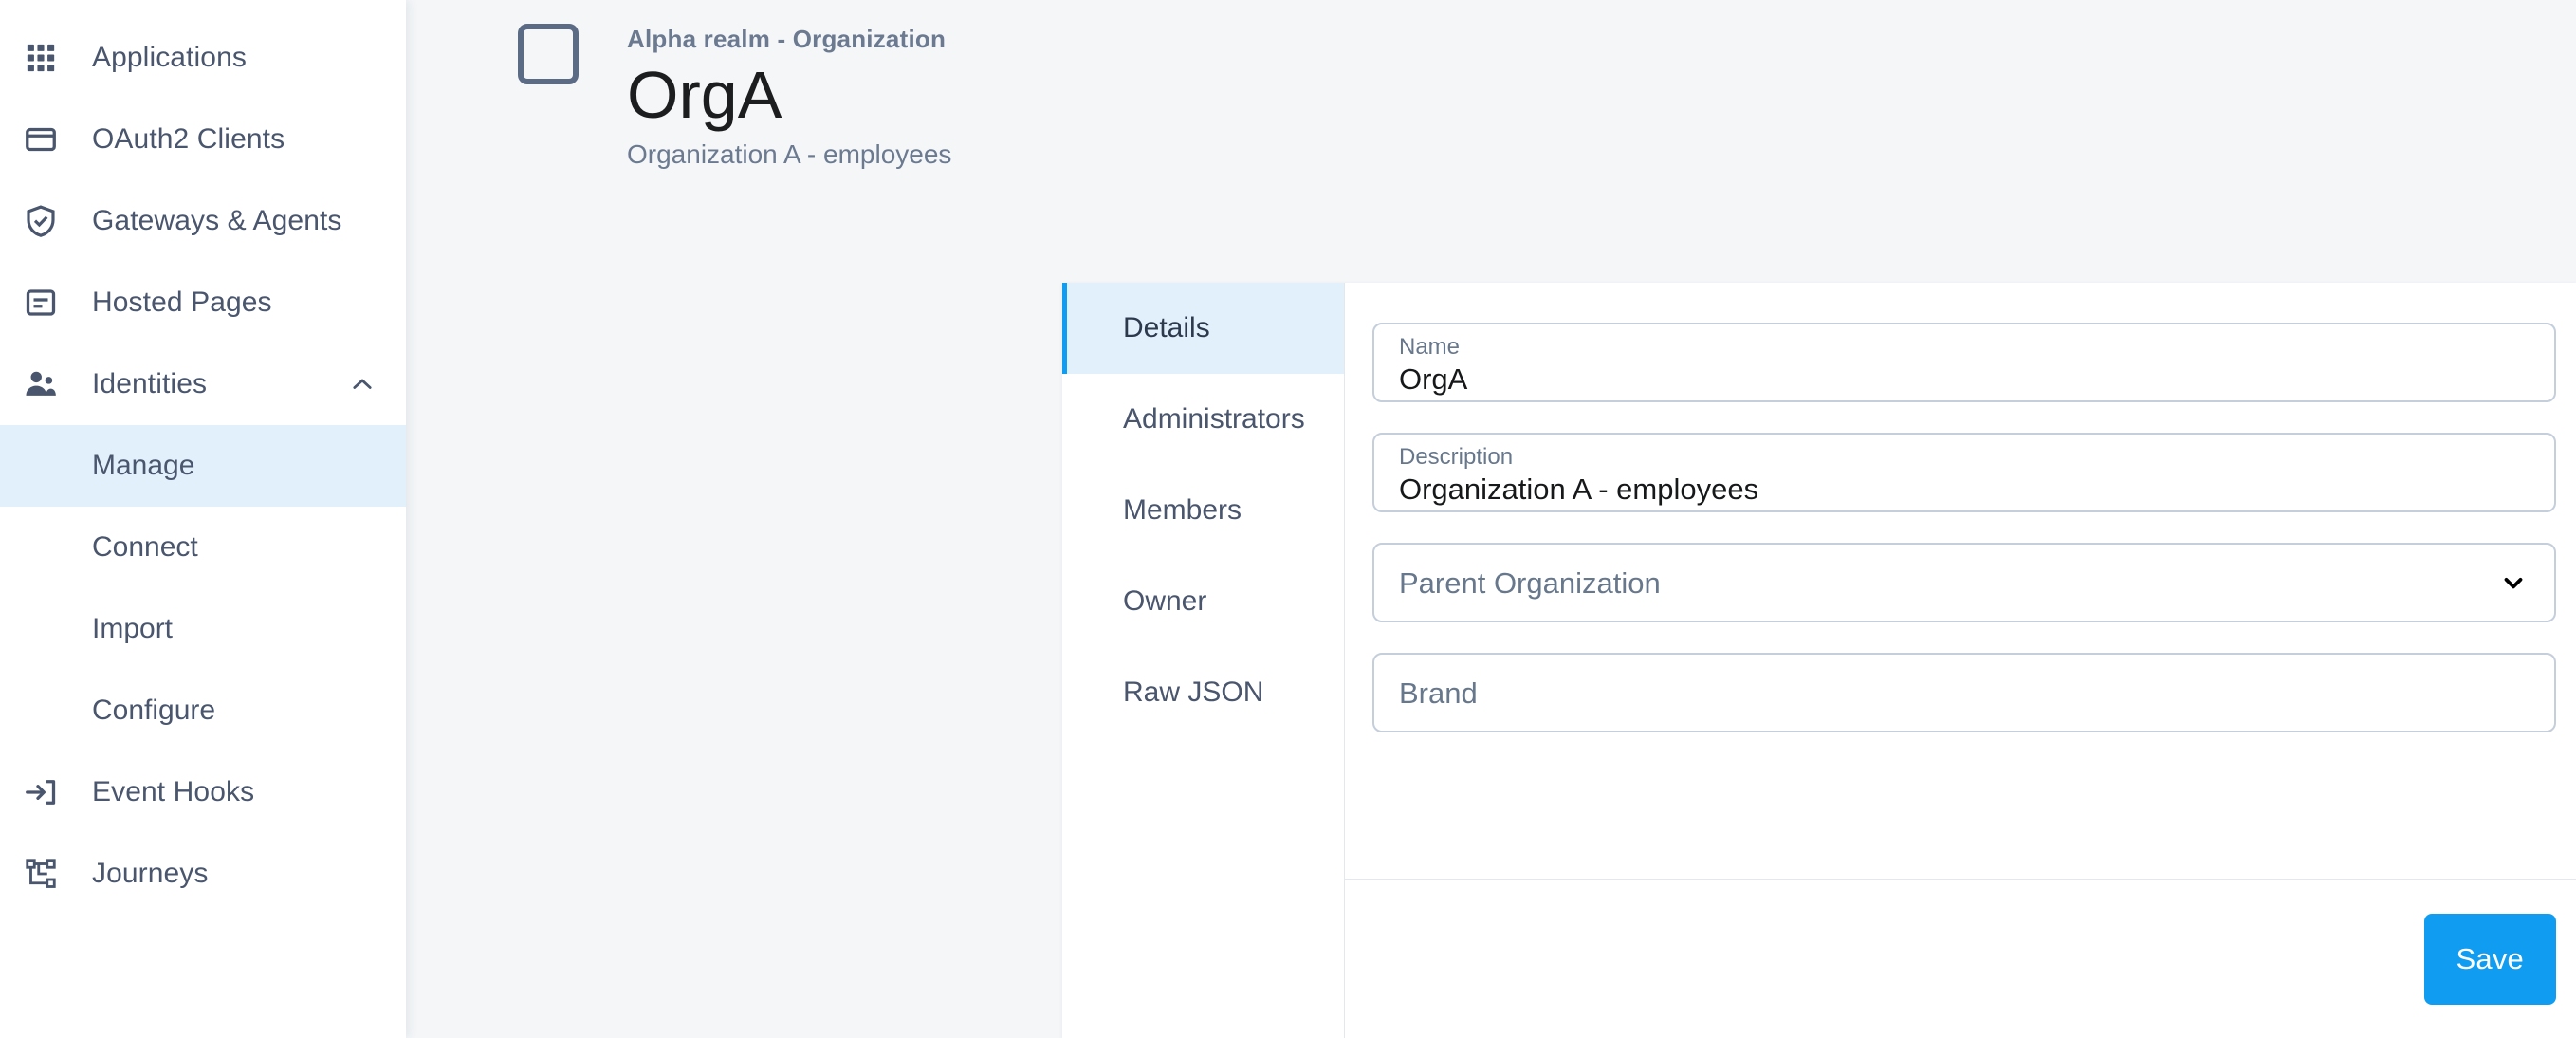 This screenshot has width=2576, height=1038. I want to click on sidebar-subitem-label: Connect, so click(145, 547).